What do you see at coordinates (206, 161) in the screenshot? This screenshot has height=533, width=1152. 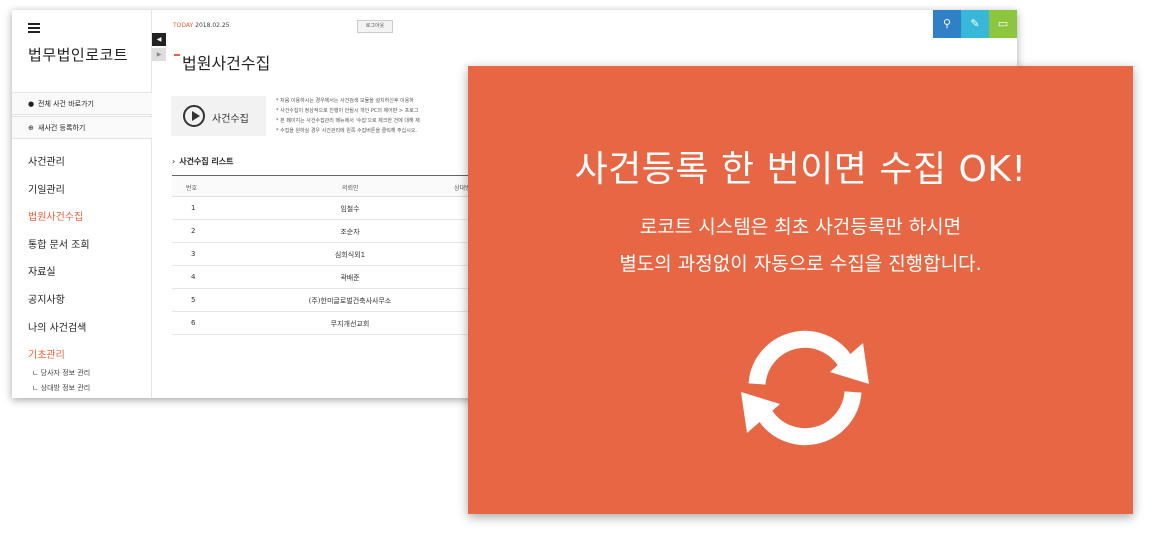 I see `list-title-text: 사건수집 리스트` at bounding box center [206, 161].